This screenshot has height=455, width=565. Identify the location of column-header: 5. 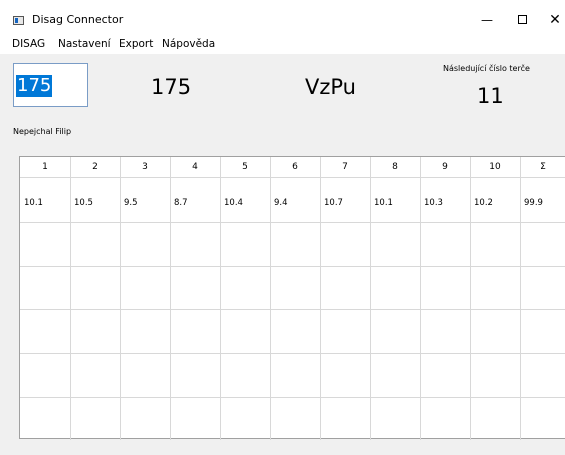
(245, 167).